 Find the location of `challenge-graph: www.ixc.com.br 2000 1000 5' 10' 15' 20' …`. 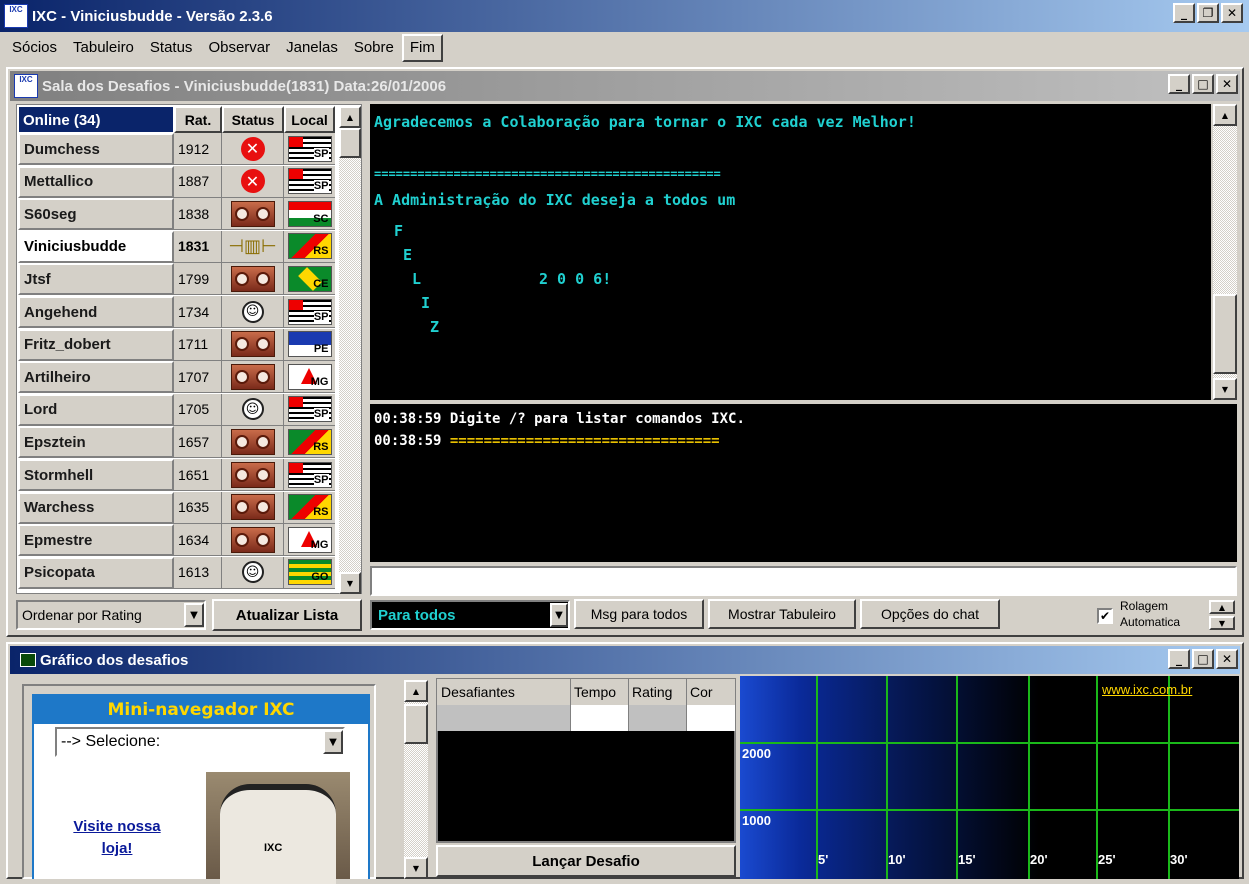

challenge-graph: www.ixc.com.br 2000 1000 5' 10' 15' 20' … is located at coordinates (989, 777).